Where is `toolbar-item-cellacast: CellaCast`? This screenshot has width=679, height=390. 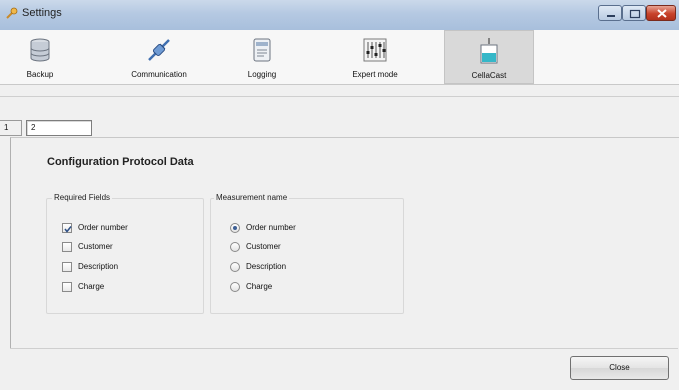 toolbar-item-cellacast: CellaCast is located at coordinates (489, 57).